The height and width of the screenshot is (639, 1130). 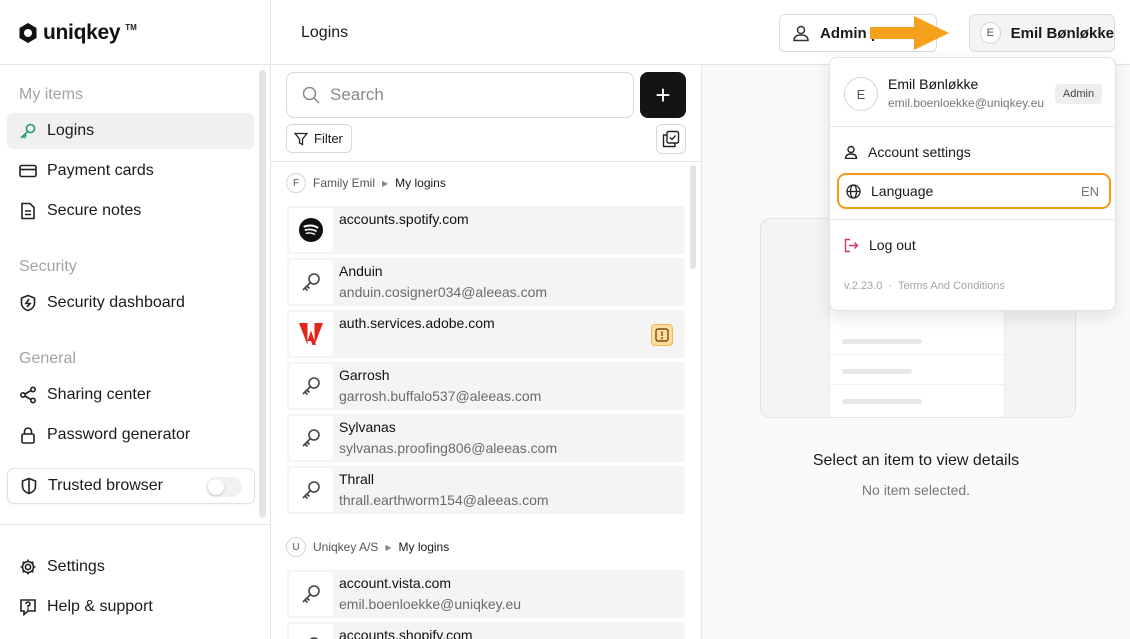 What do you see at coordinates (460, 95) in the screenshot?
I see `search-input: Search` at bounding box center [460, 95].